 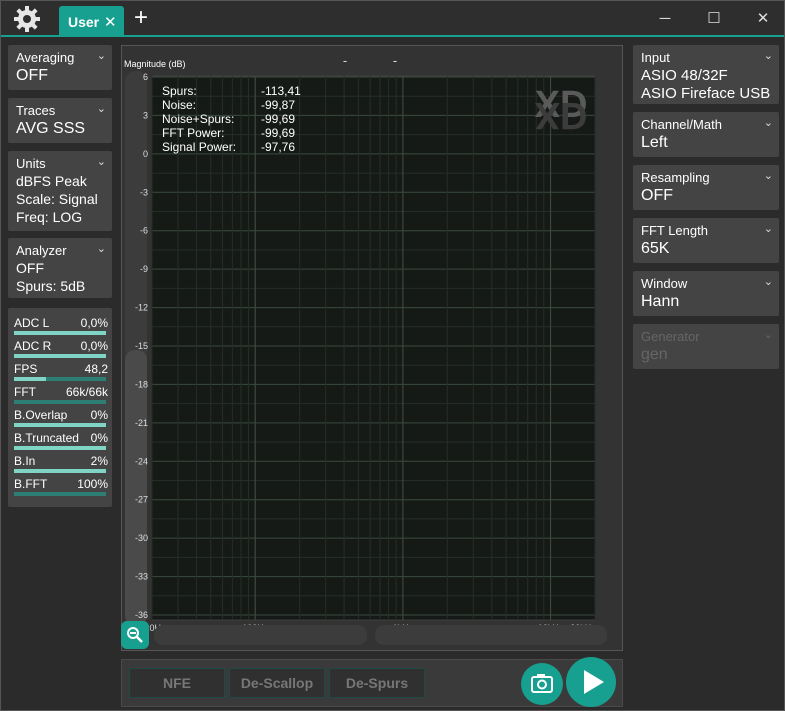 What do you see at coordinates (135, 635) in the screenshot?
I see `zoom-out-button` at bounding box center [135, 635].